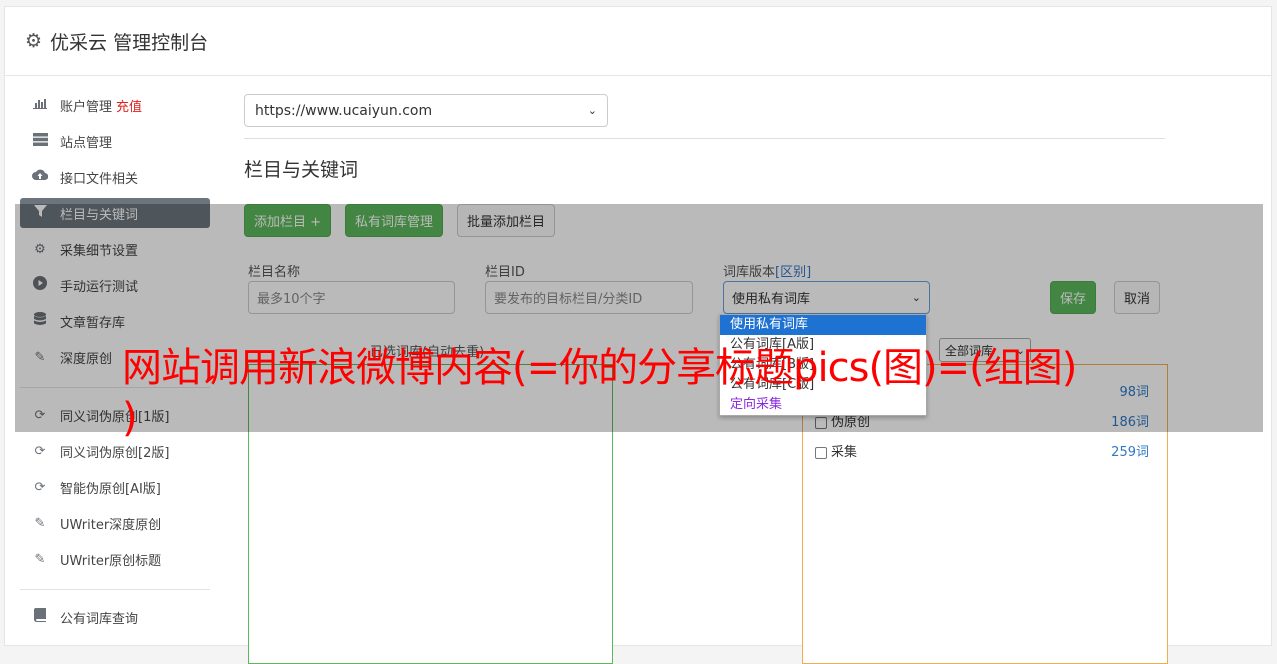  Describe the element at coordinates (86, 143) in the screenshot. I see `sidebar-item-label: 站点管理` at that location.